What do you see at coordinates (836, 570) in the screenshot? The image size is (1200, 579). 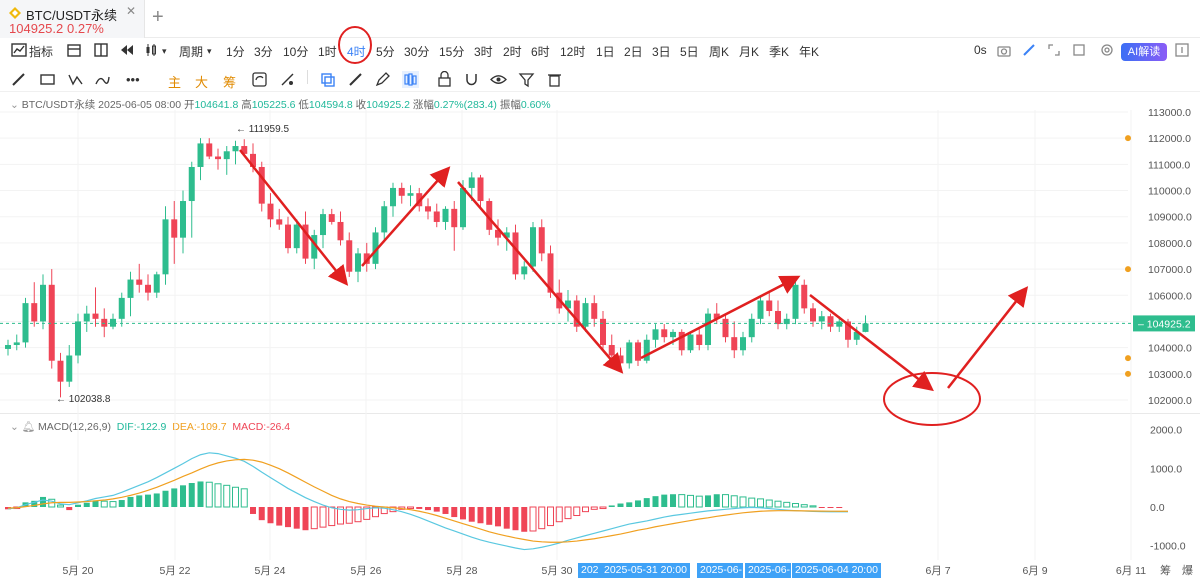 I see `crosshair-date-2: 2025-06-04 20:00` at bounding box center [836, 570].